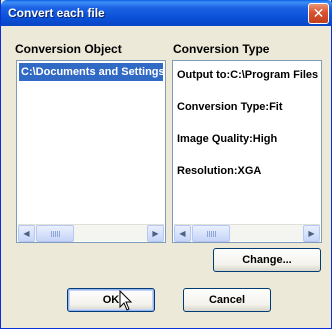  Describe the element at coordinates (247, 139) in the screenshot. I see `list-item: Image Quality:High` at that location.